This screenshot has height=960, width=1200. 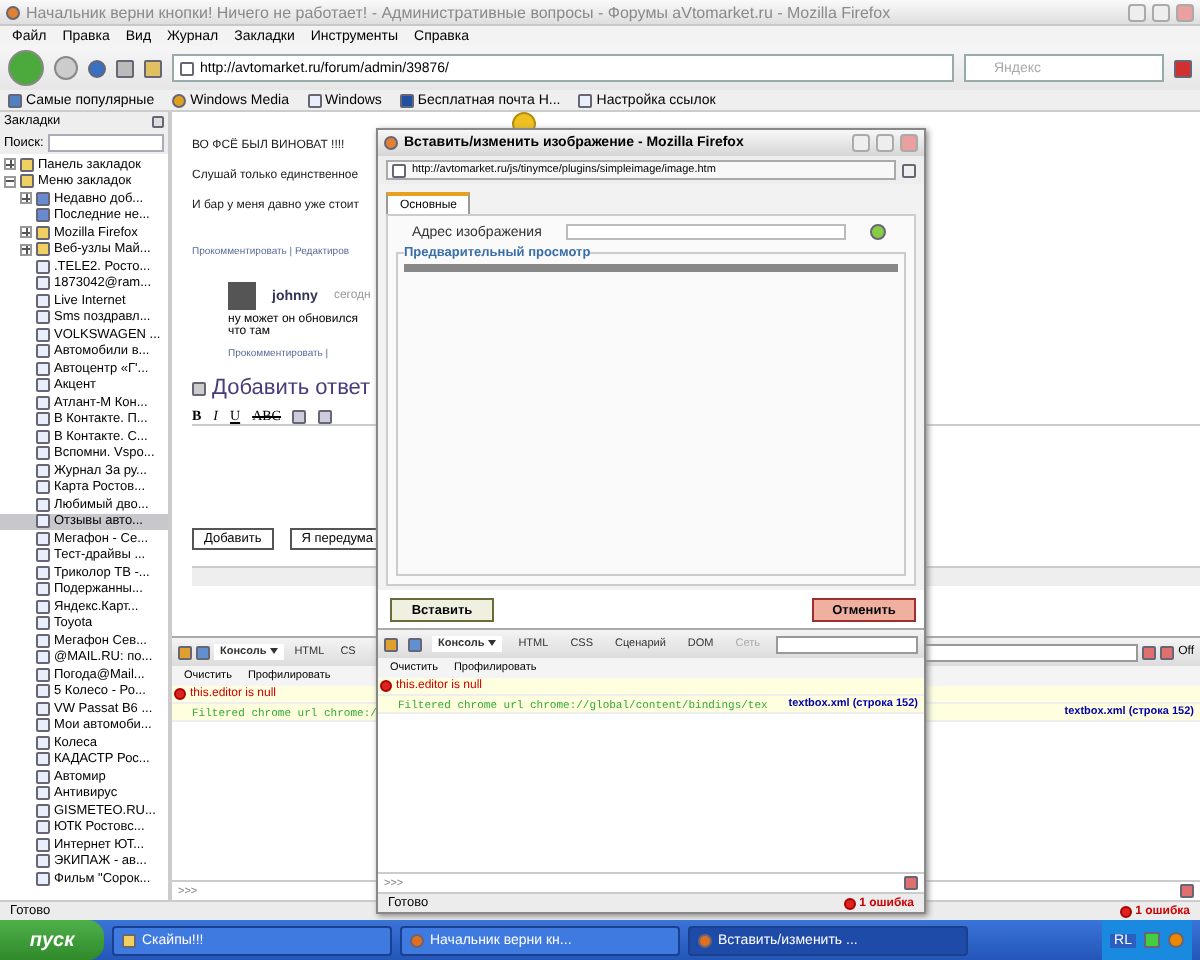 I want to click on folder-icon, so click(x=129, y=940).